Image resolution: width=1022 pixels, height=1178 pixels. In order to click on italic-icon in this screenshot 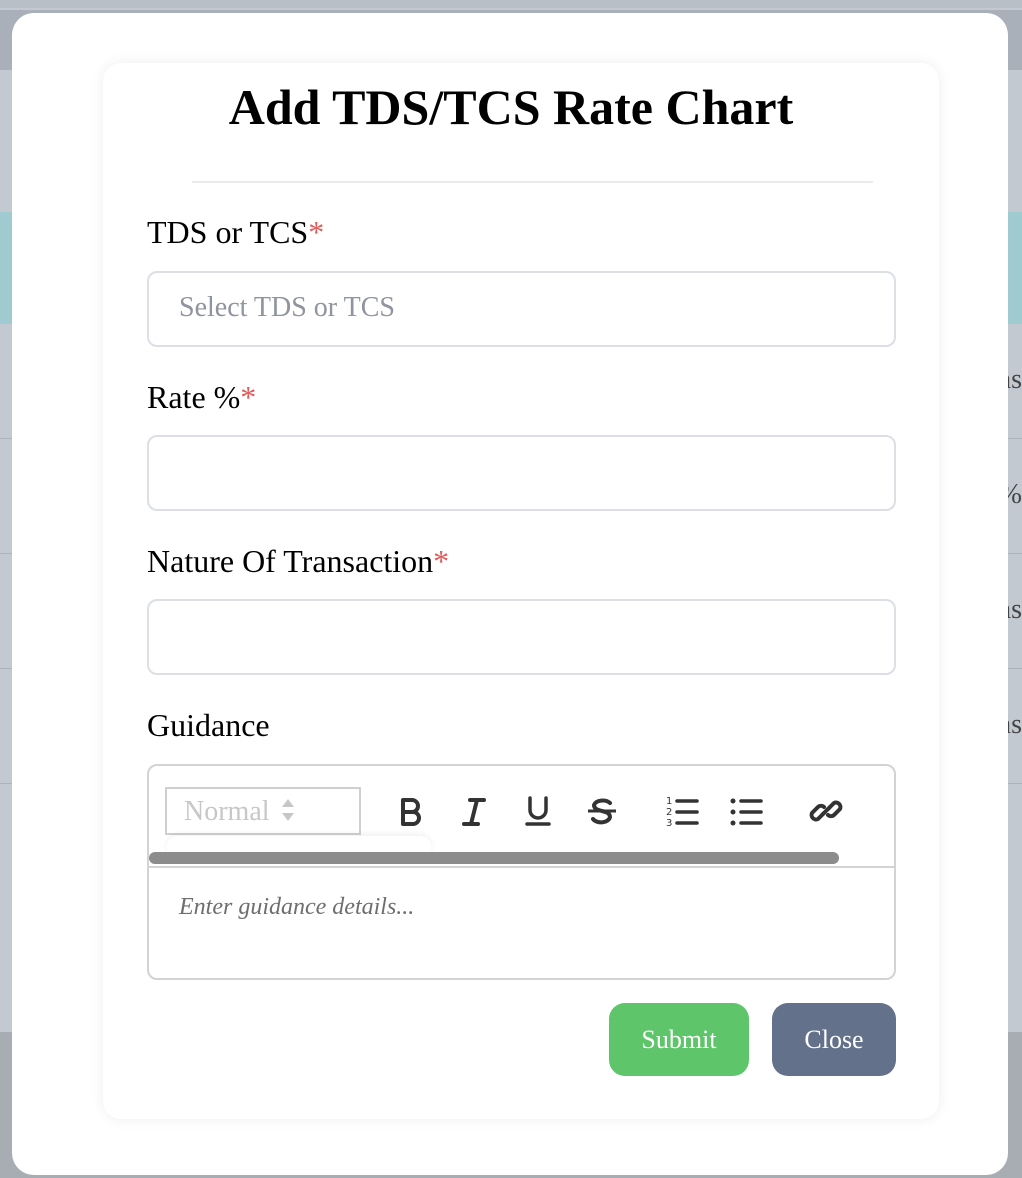, I will do `click(474, 811)`.